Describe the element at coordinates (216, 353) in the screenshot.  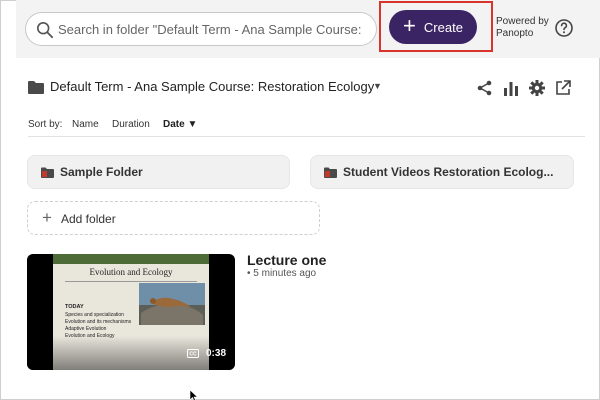
I see `video-duration: 0:38` at that location.